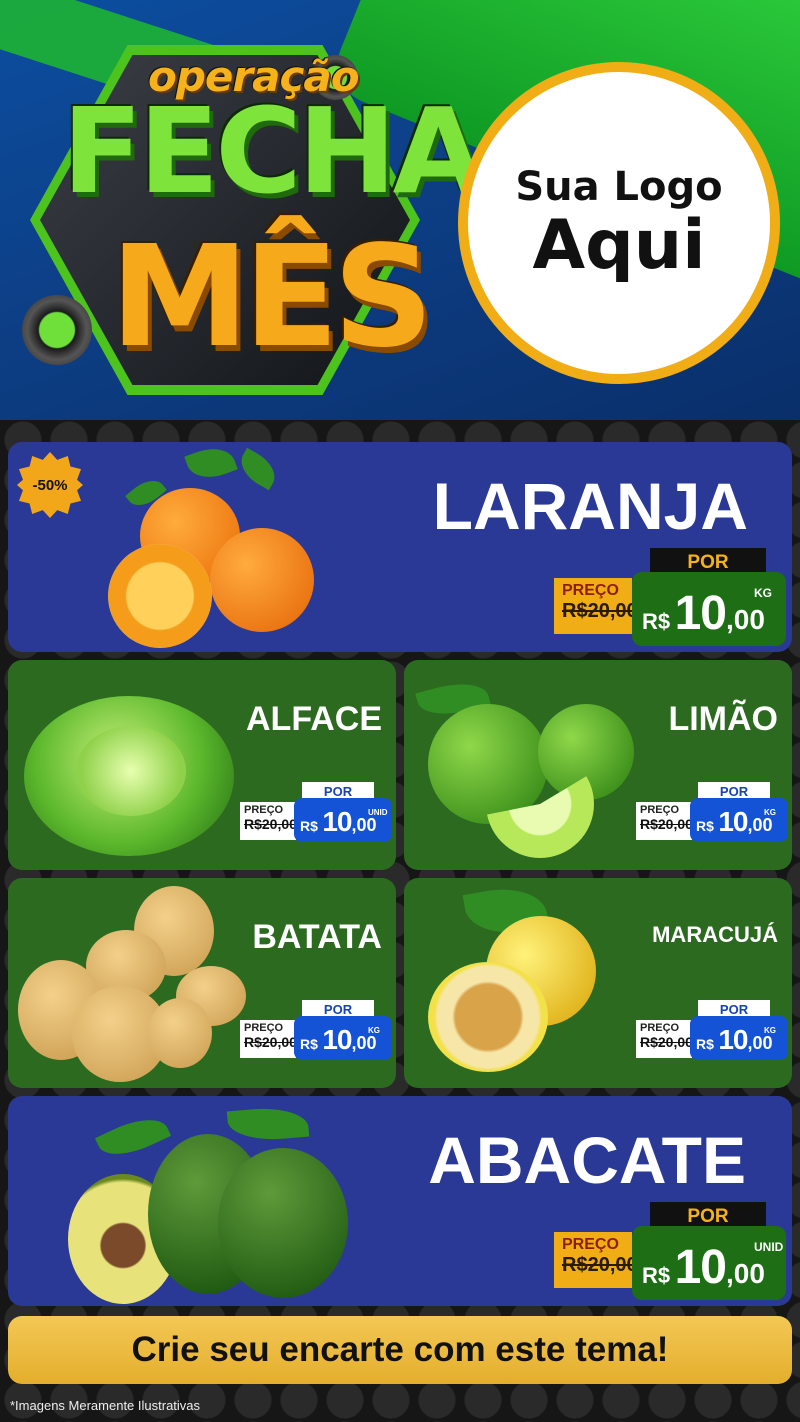  Describe the element at coordinates (400, 547) in the screenshot. I see `product-card-laranja: LARANJA POR PREÇO R$20,00 R$ 10,00 KG` at that location.